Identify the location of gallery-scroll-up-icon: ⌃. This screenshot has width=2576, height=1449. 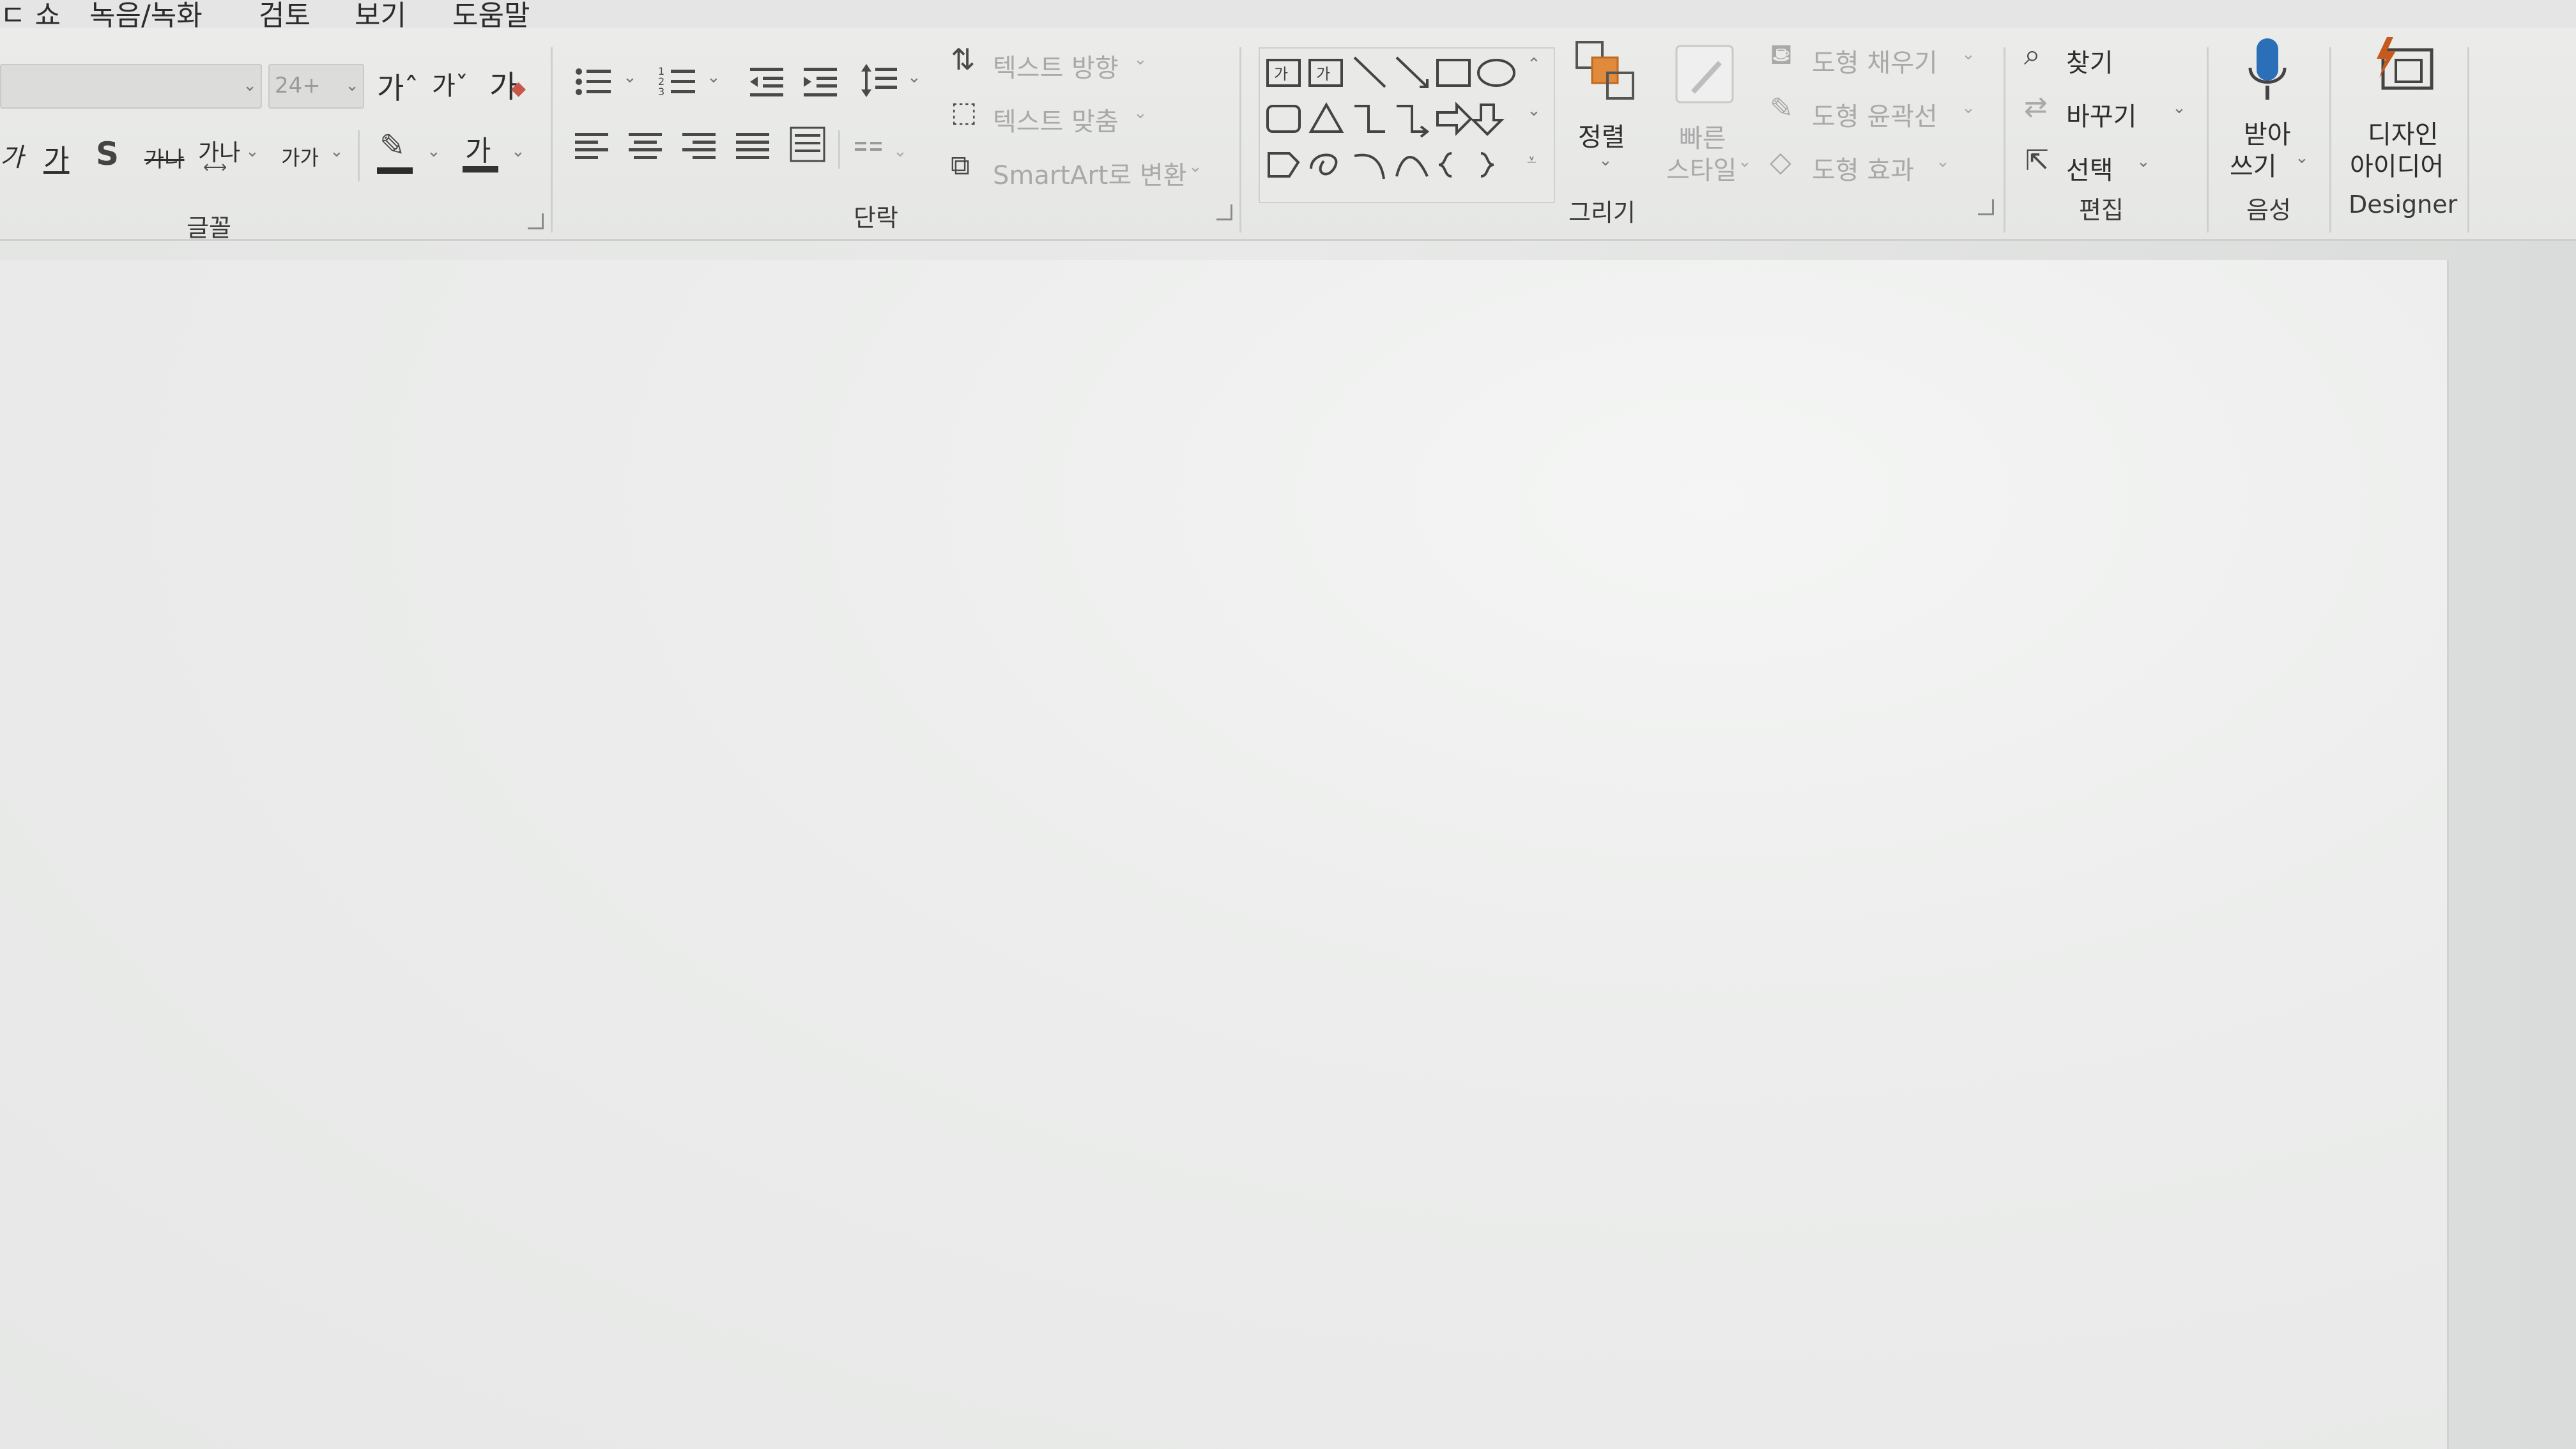
(1534, 64).